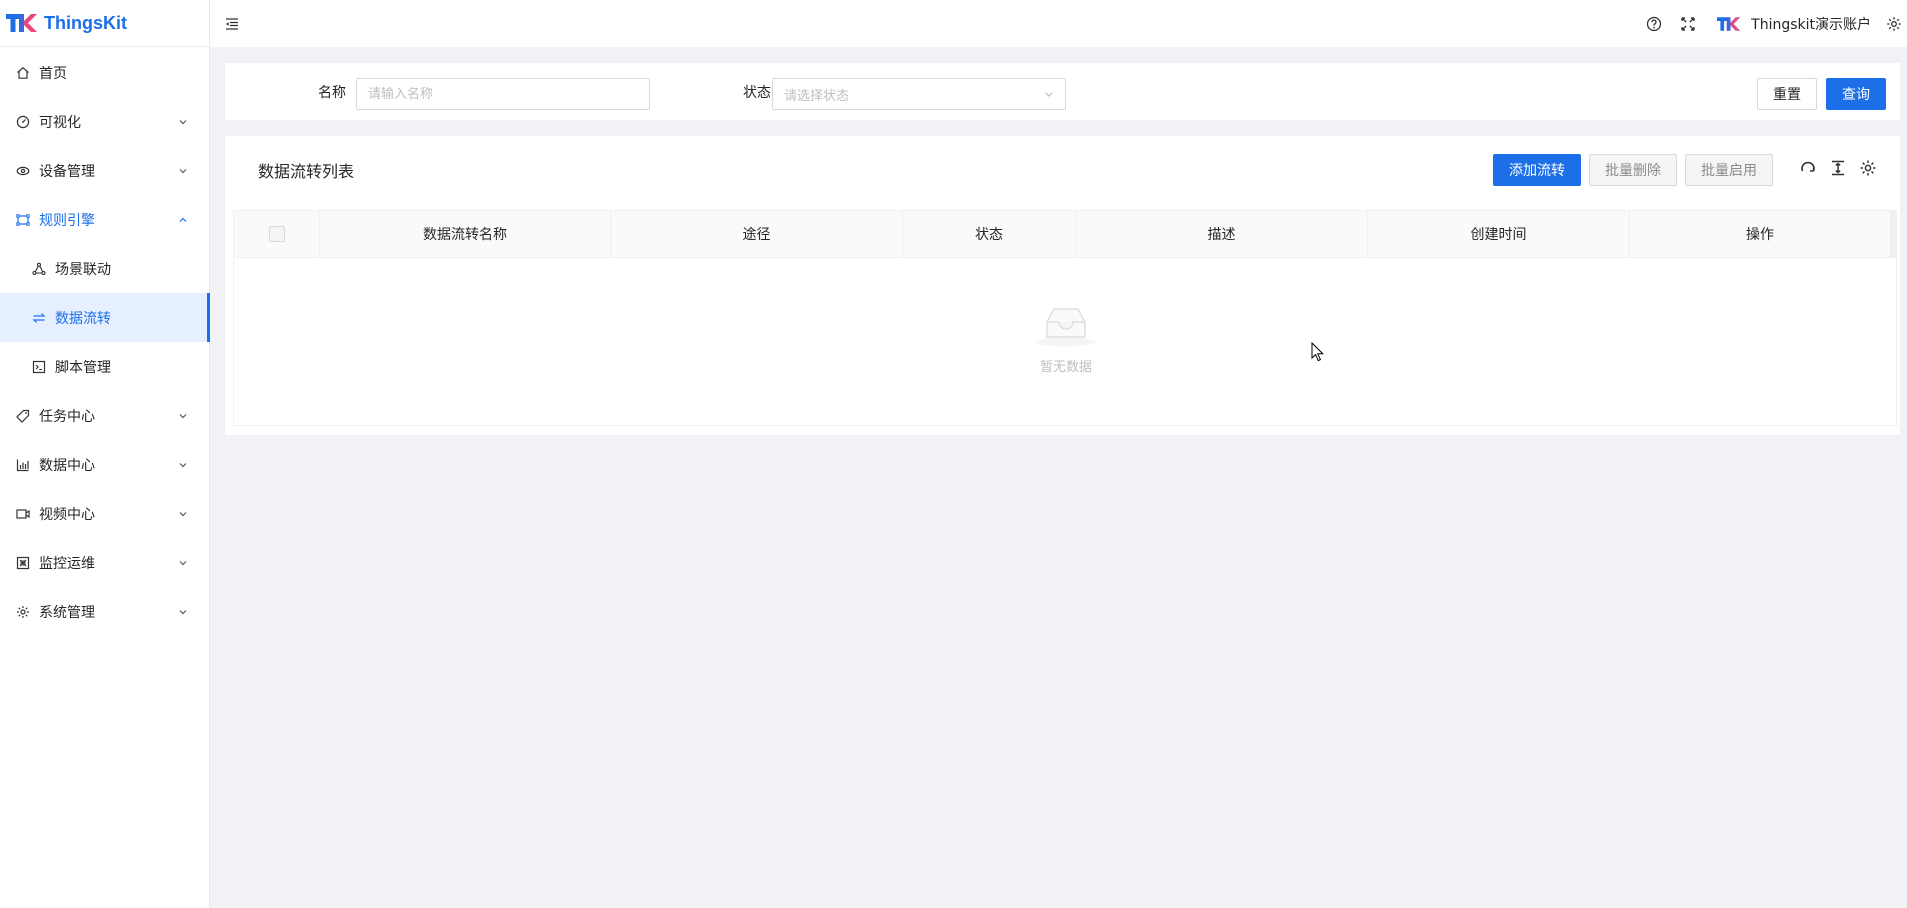 The height and width of the screenshot is (908, 1907). Describe the element at coordinates (1222, 234) in the screenshot. I see `column-header-description: 描述` at that location.